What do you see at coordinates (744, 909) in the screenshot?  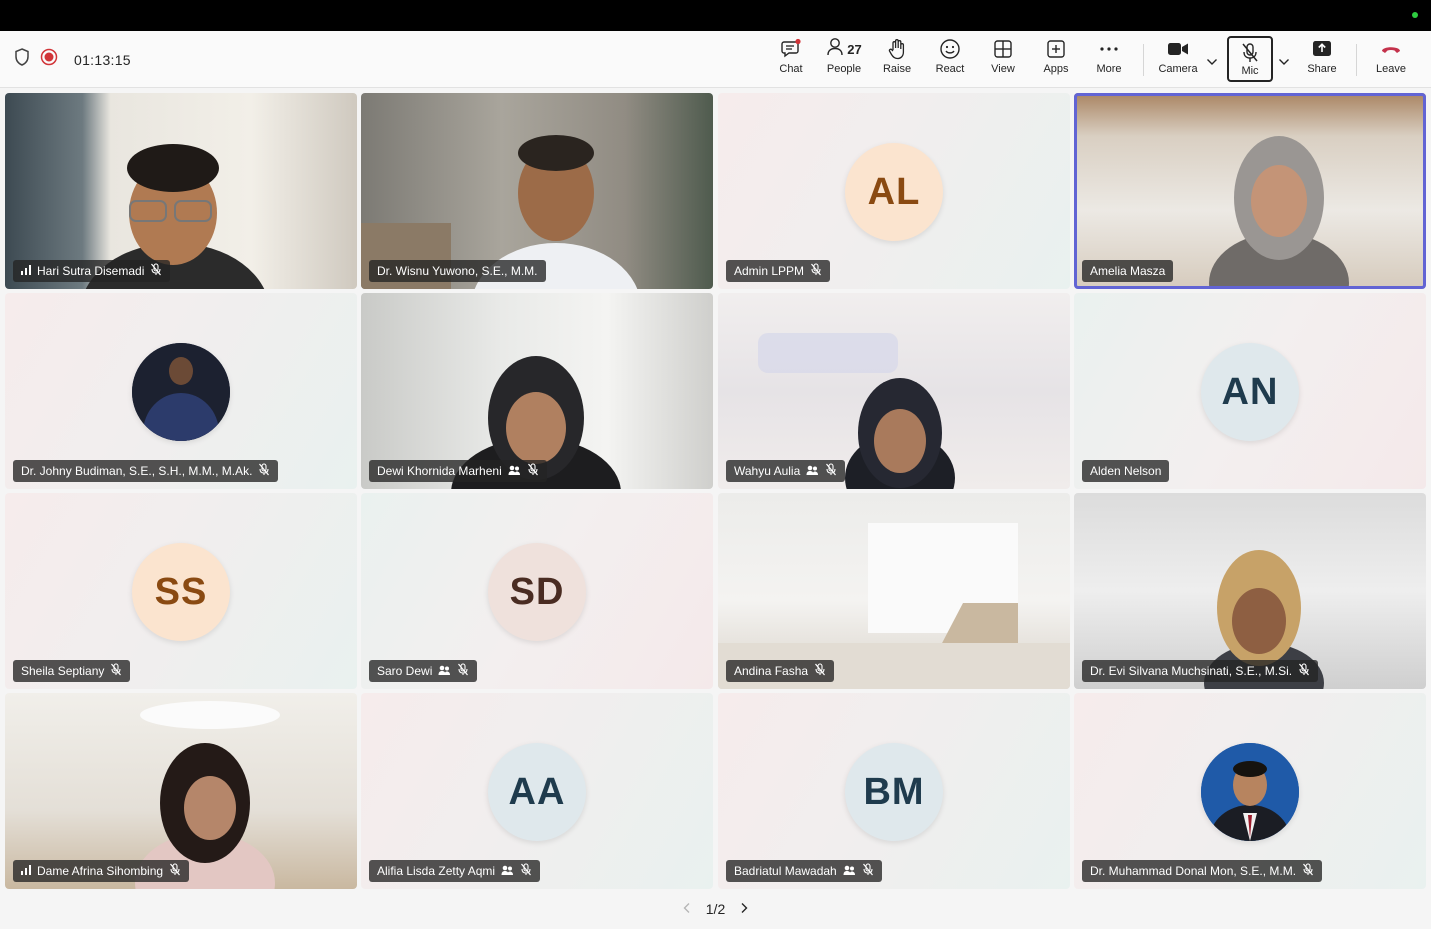 I see `next-page-icon` at bounding box center [744, 909].